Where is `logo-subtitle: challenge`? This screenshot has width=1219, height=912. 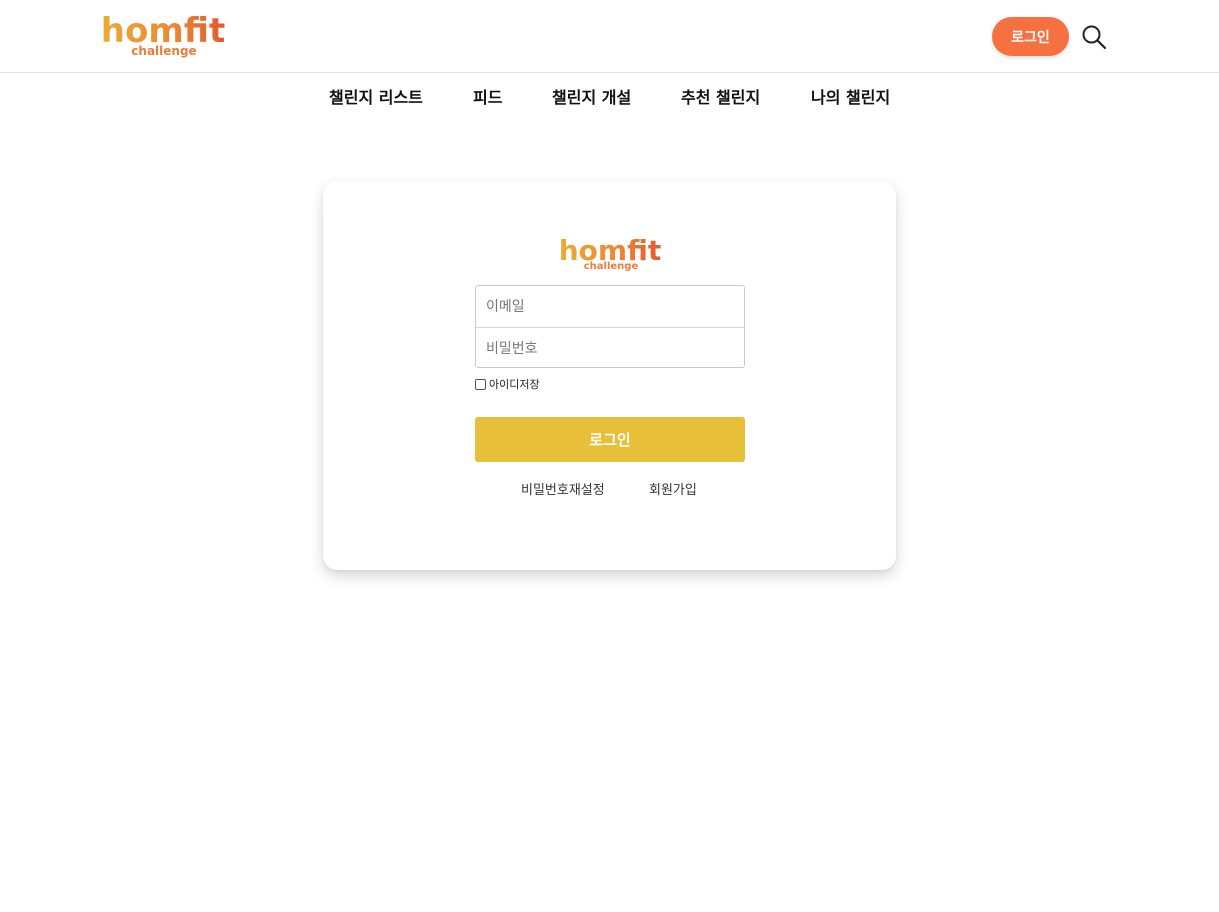
logo-subtitle: challenge is located at coordinates (164, 51).